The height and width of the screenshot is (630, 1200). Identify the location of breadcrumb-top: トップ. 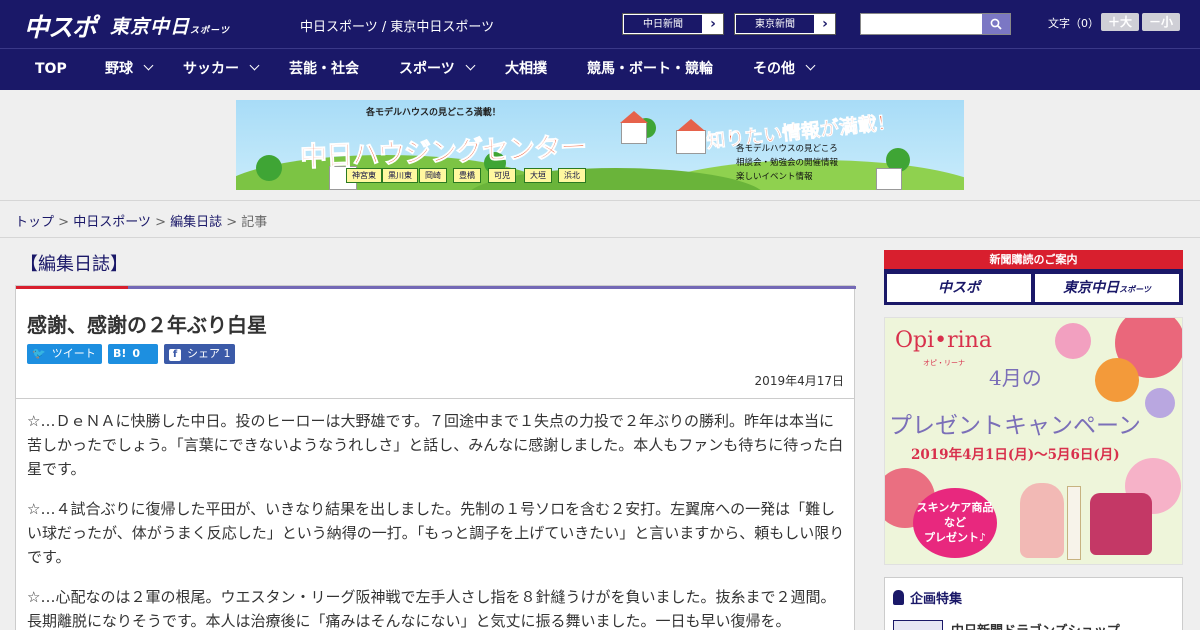
(34, 222).